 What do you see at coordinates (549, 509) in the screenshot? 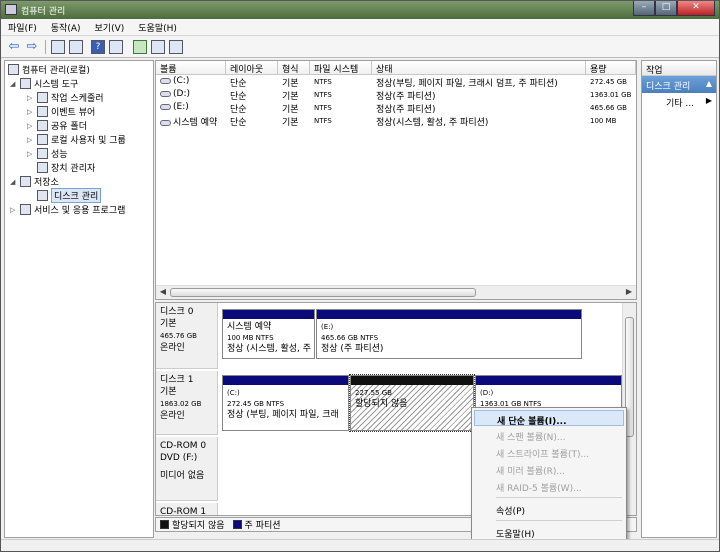
I see `menu-item-properties: 속성(P)` at bounding box center [549, 509].